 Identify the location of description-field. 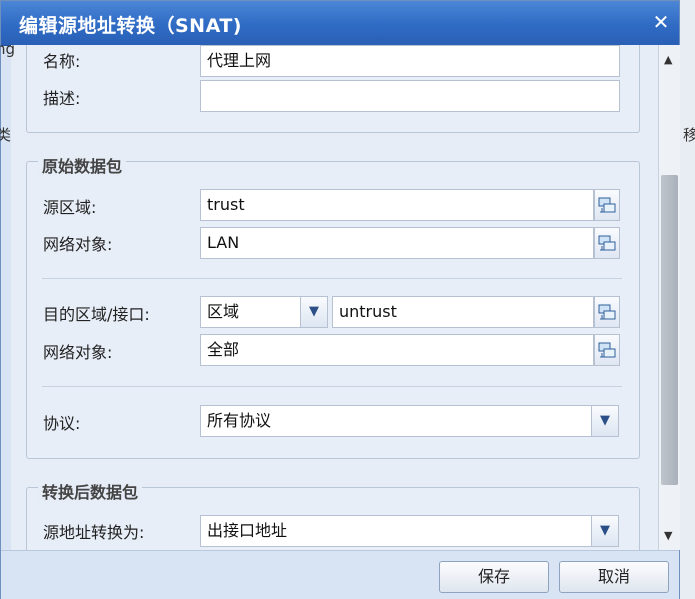
(410, 96).